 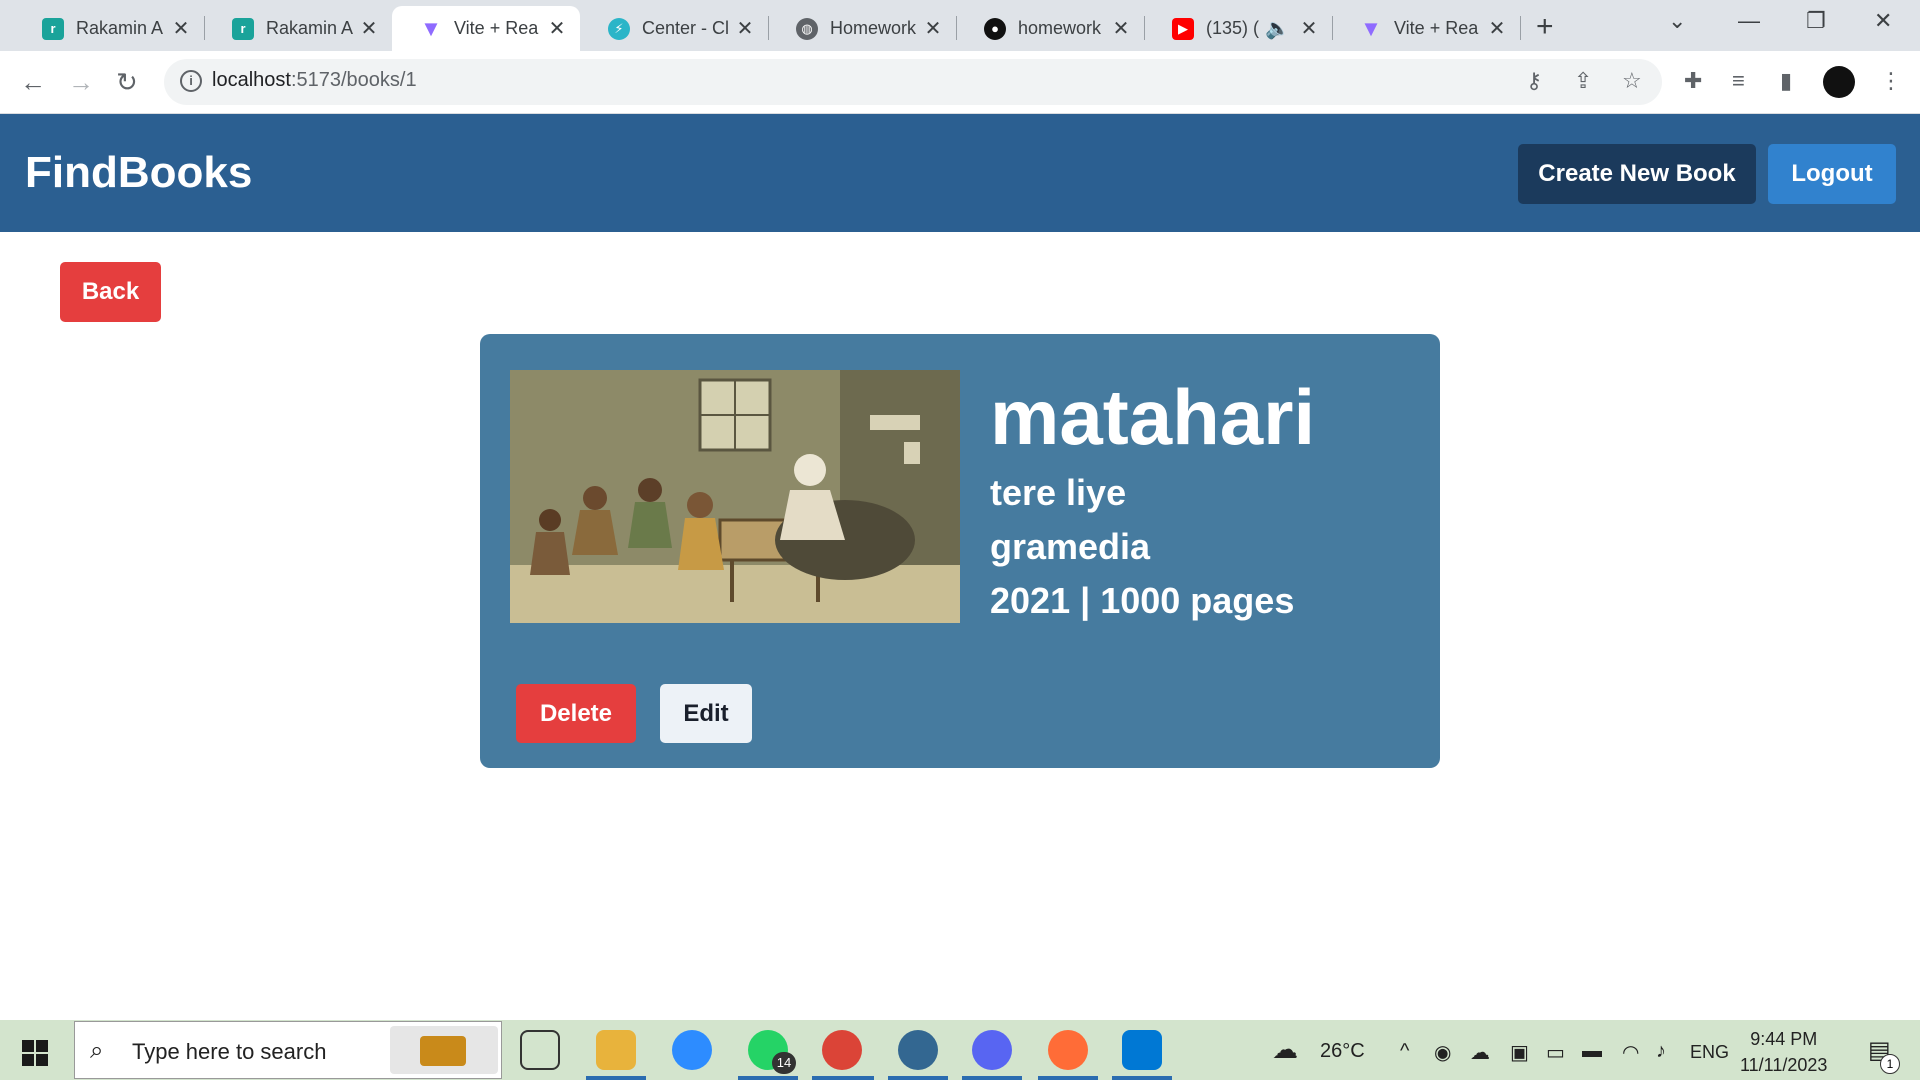 I want to click on notification-count: 1, so click(x=1890, y=1064).